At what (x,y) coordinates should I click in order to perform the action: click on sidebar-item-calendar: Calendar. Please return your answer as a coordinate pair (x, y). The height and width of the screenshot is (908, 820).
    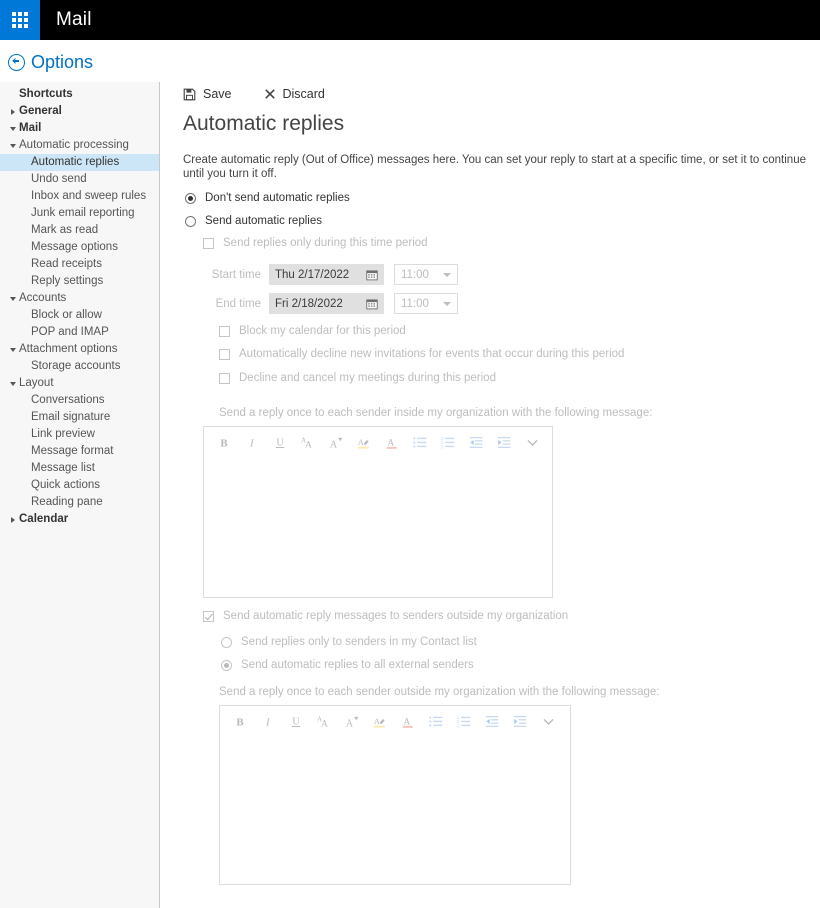
    Looking at the image, I should click on (79, 519).